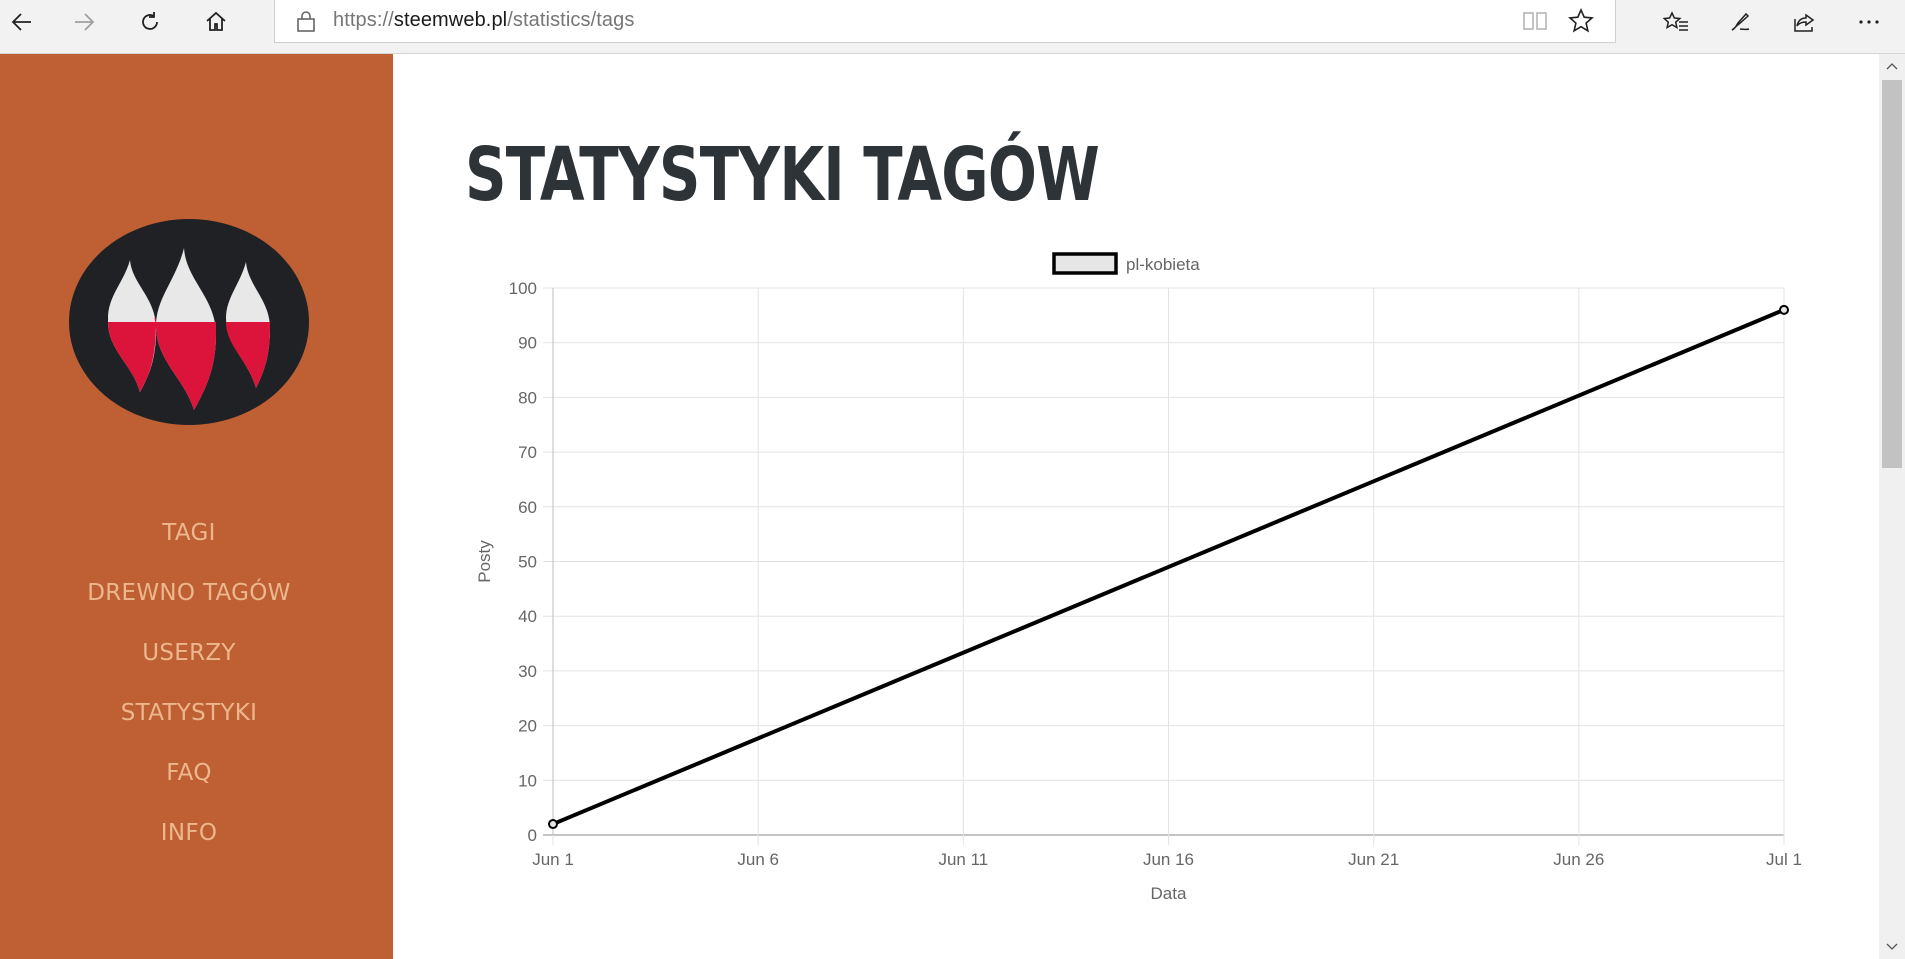 The height and width of the screenshot is (959, 1905). I want to click on url-text: https://steemweb.pl/statistics/tags, so click(483, 20).